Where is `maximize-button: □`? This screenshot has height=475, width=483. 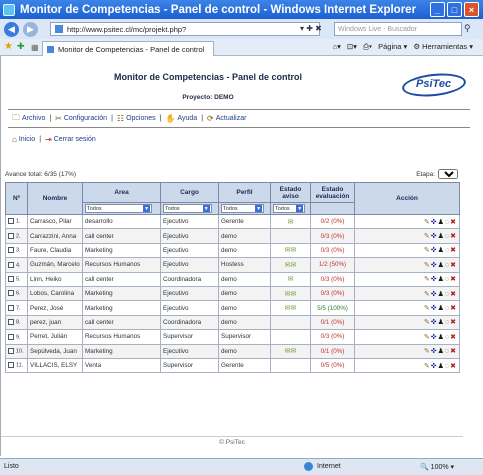
maximize-button: □ is located at coordinates (454, 9).